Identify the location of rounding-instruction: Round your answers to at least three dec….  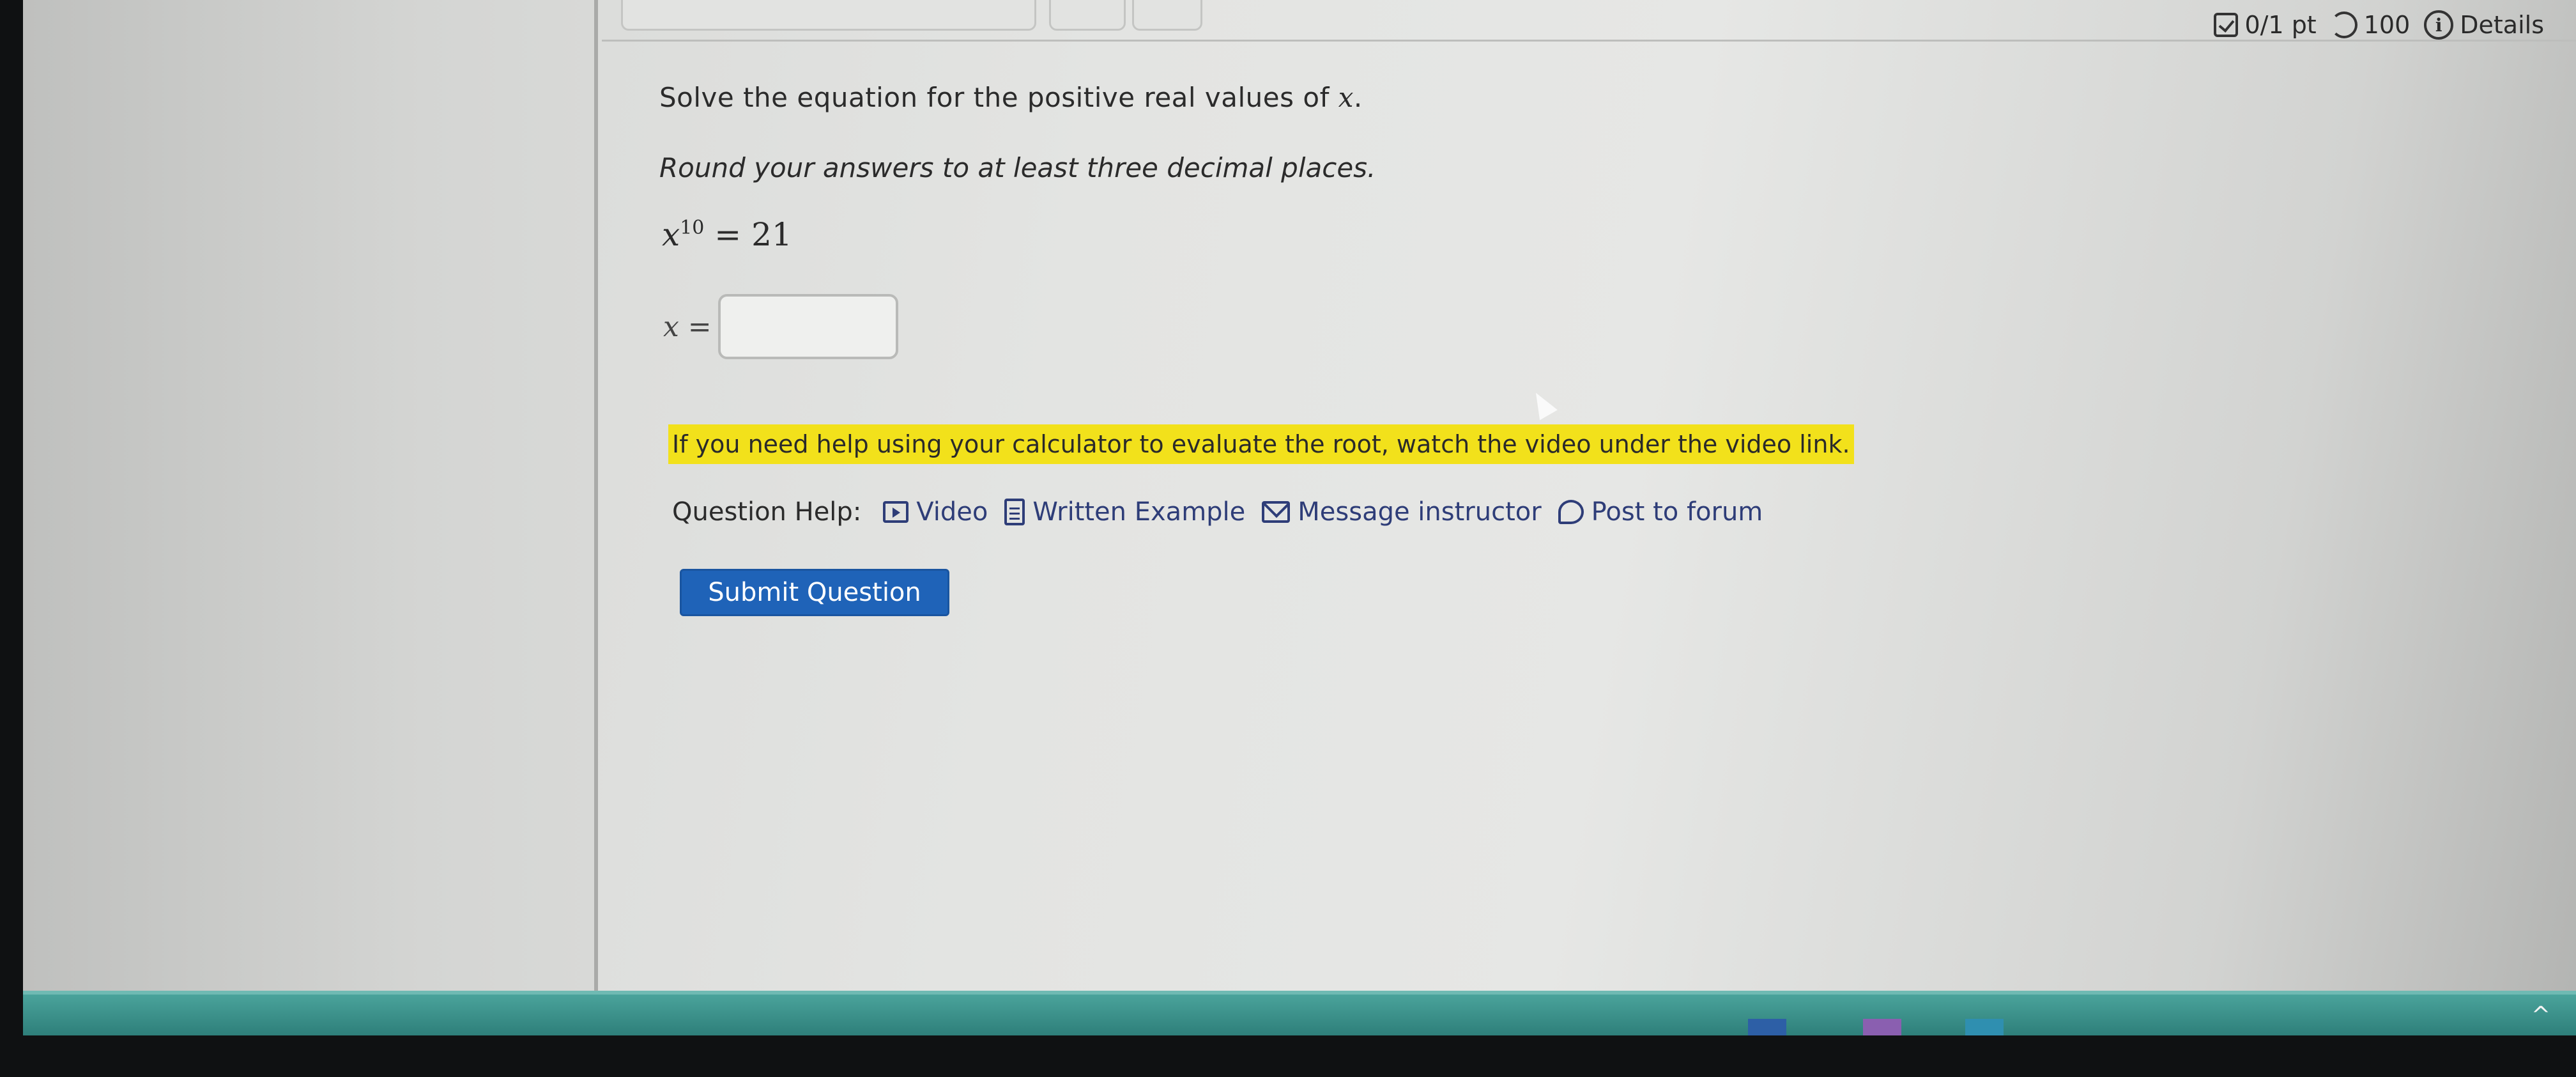
(1017, 167).